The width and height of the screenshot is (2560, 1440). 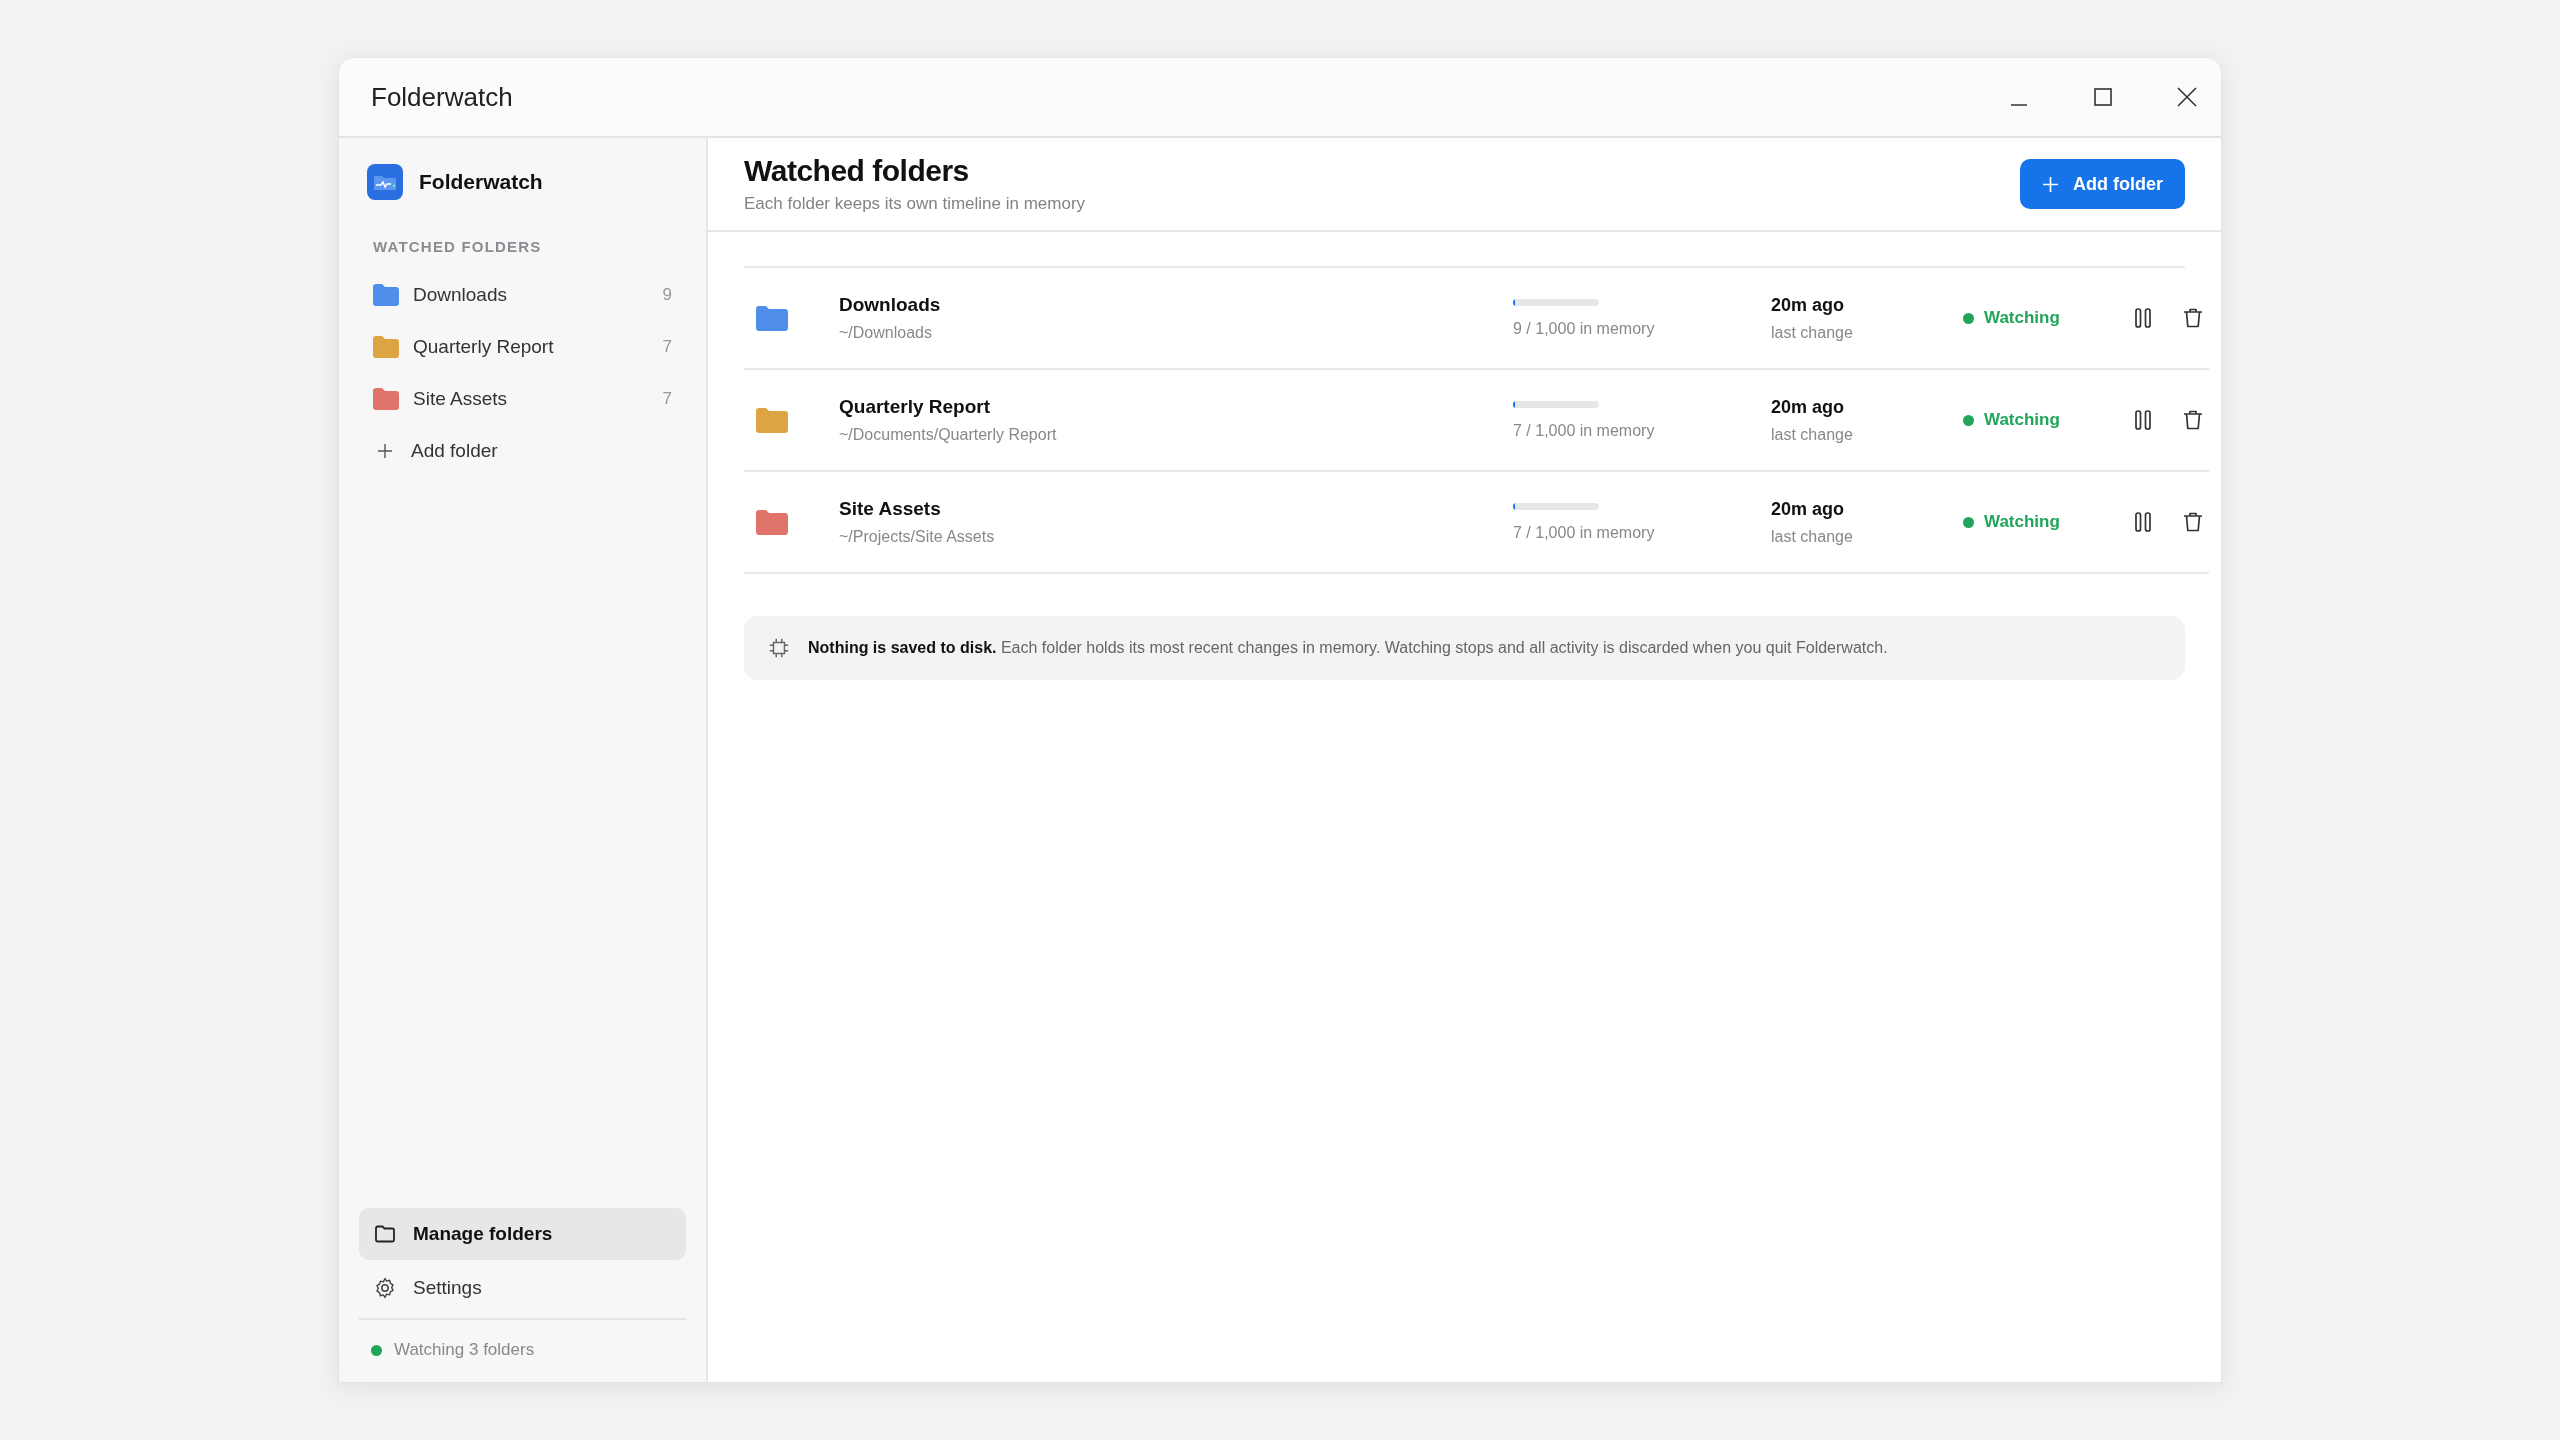 I want to click on status-text: Watching 3 folders, so click(x=464, y=1350).